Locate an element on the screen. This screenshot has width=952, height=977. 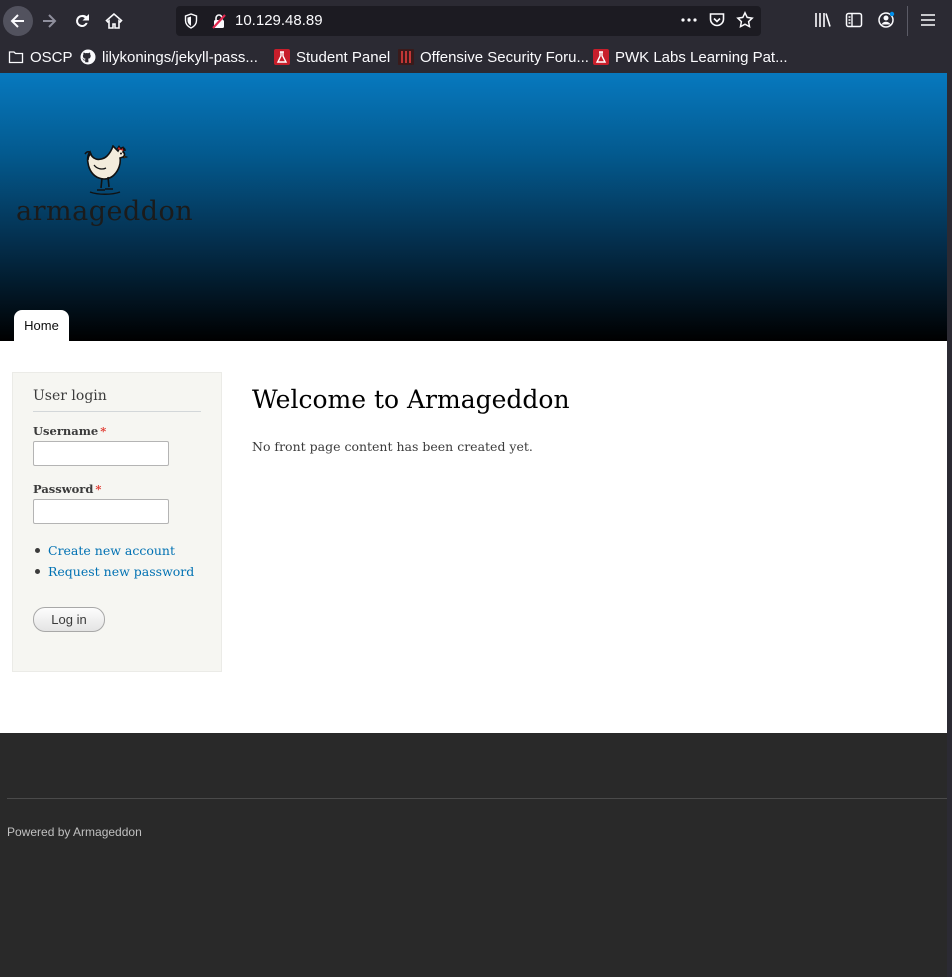
github-icon is located at coordinates (88, 57).